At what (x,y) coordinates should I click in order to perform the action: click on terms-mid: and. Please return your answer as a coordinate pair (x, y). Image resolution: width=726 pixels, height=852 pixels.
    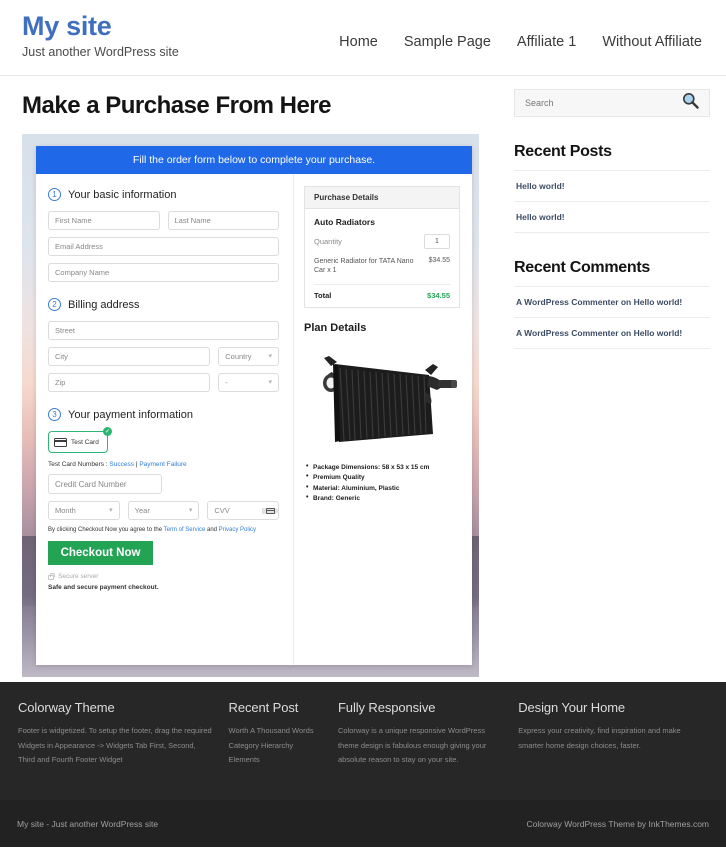
    Looking at the image, I should click on (212, 530).